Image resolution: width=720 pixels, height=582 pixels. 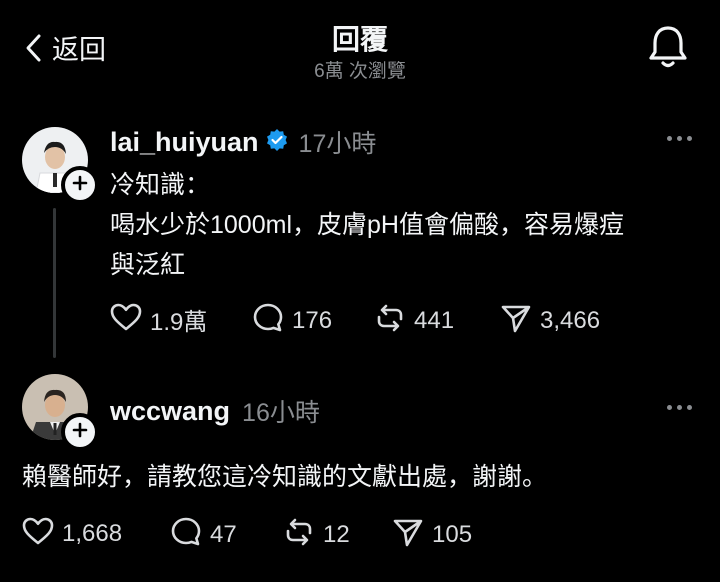 I want to click on share-count: 105, so click(x=452, y=534).